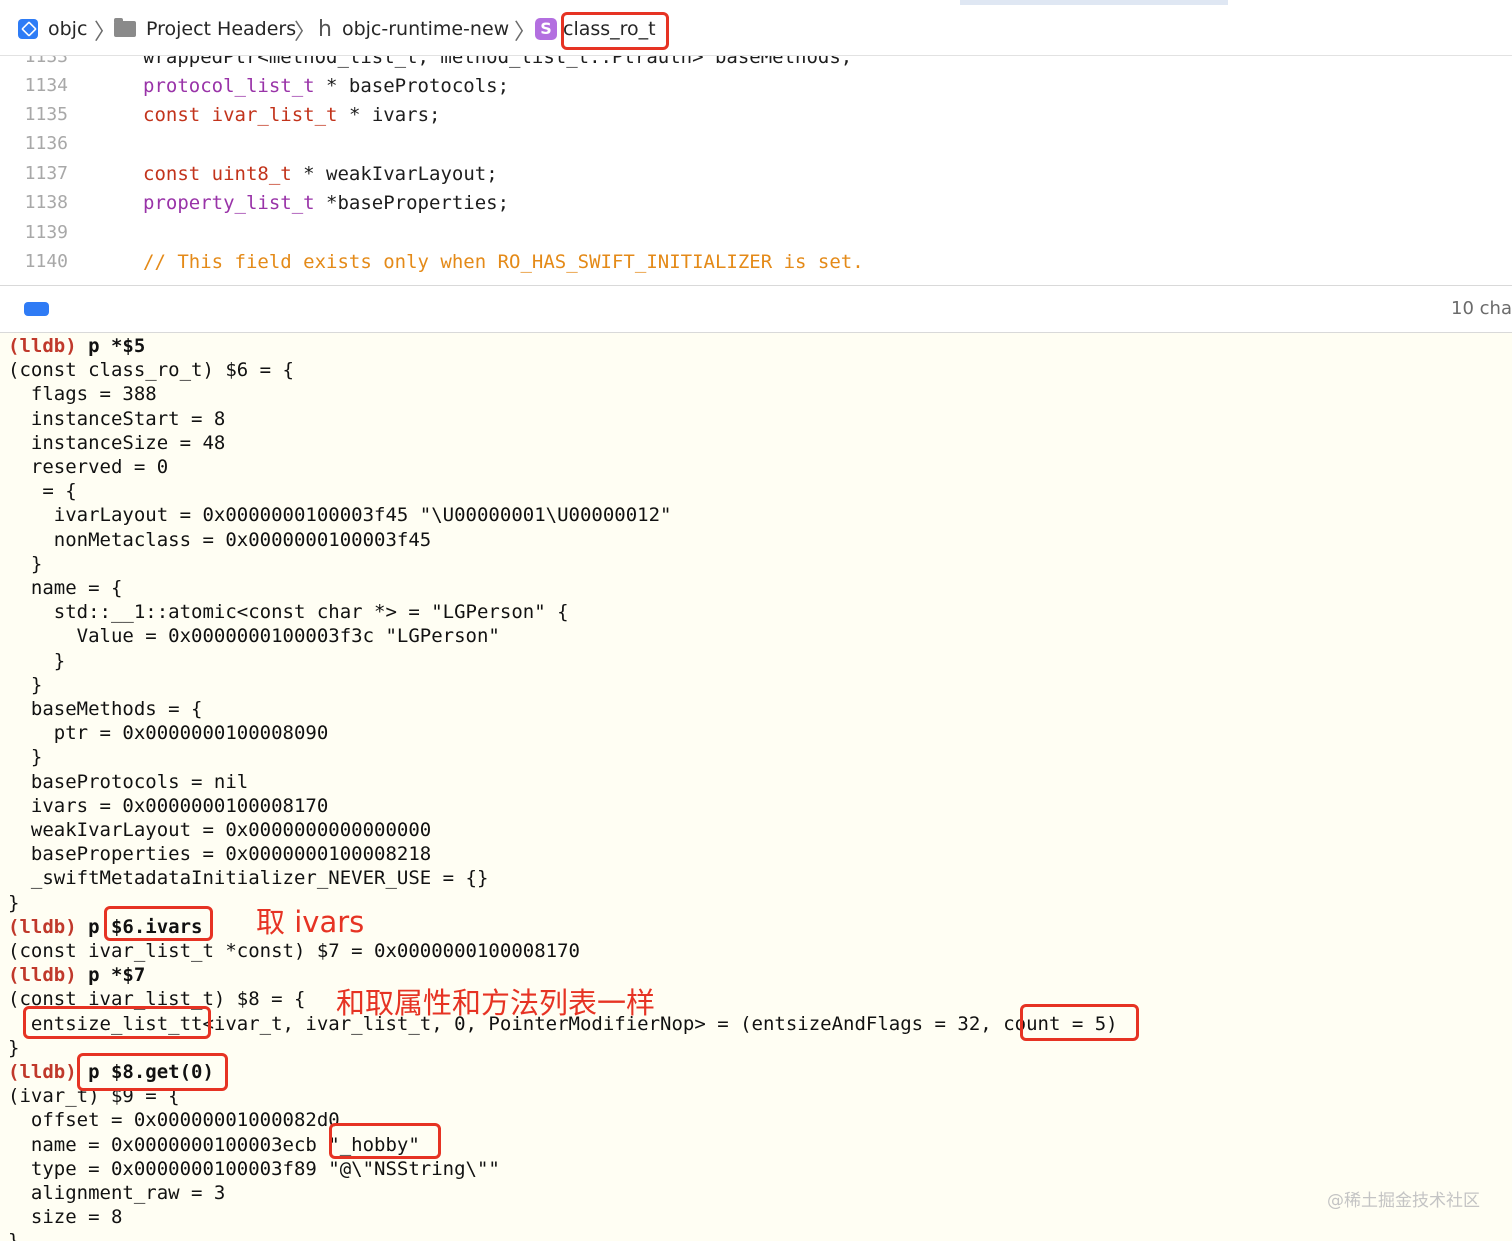 The height and width of the screenshot is (1241, 1512). Describe the element at coordinates (36, 309) in the screenshot. I see `breakpoints-toggle-icon` at that location.